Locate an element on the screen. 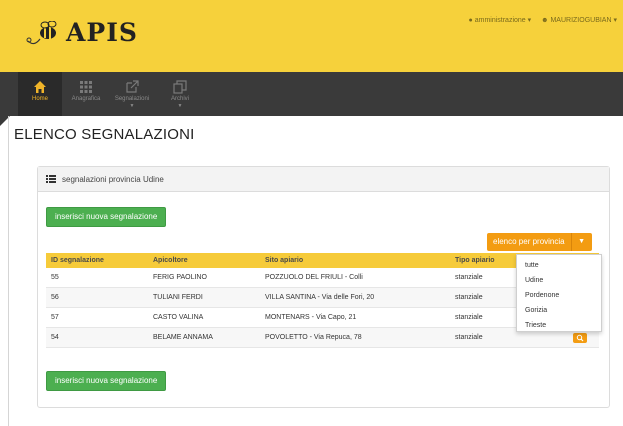  cell-sito: VILLA SANTINA - Via delle Fori, 20 is located at coordinates (355, 297).